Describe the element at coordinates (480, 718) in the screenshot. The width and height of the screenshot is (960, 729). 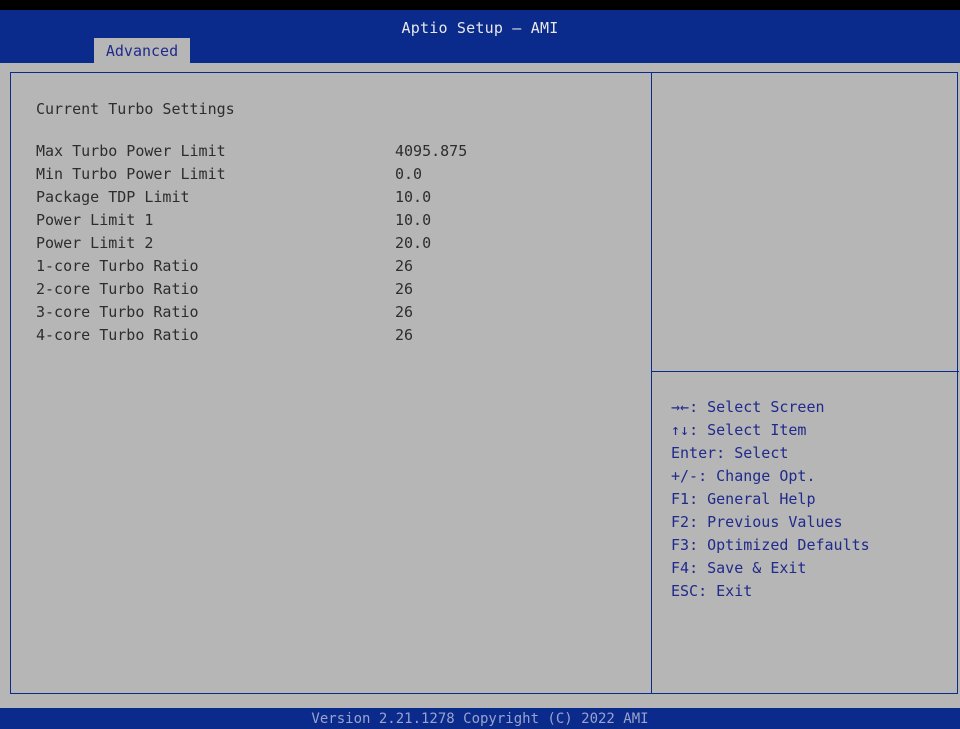
I see `footer-version: Version 2.21.1278 Copyright (C) 2022 AMI` at that location.